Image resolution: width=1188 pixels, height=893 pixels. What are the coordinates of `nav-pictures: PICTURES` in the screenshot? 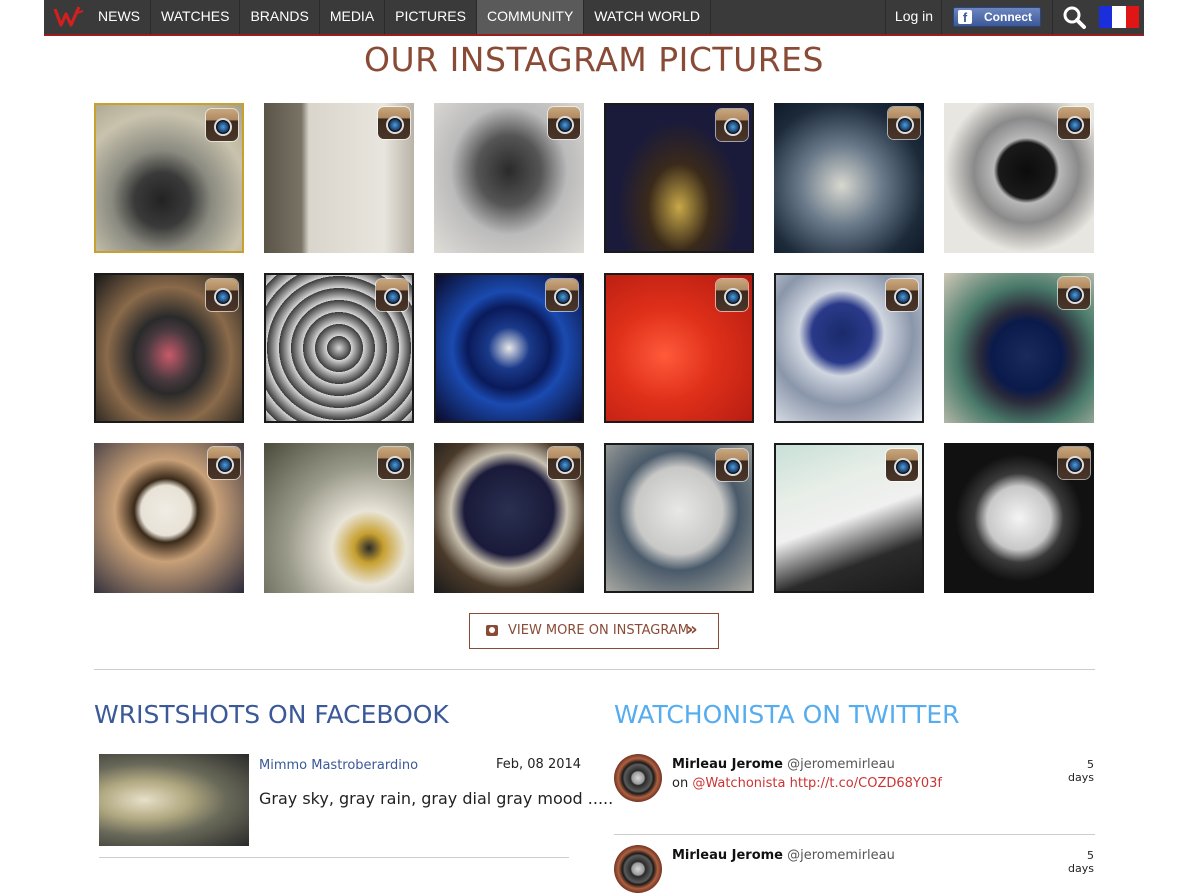 It's located at (431, 17).